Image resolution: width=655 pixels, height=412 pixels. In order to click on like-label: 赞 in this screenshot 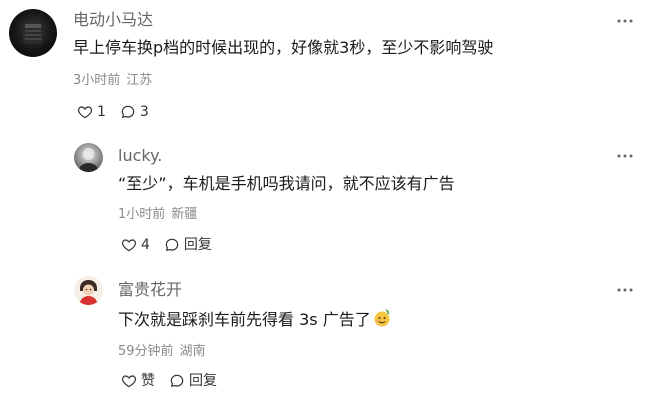, I will do `click(148, 381)`.